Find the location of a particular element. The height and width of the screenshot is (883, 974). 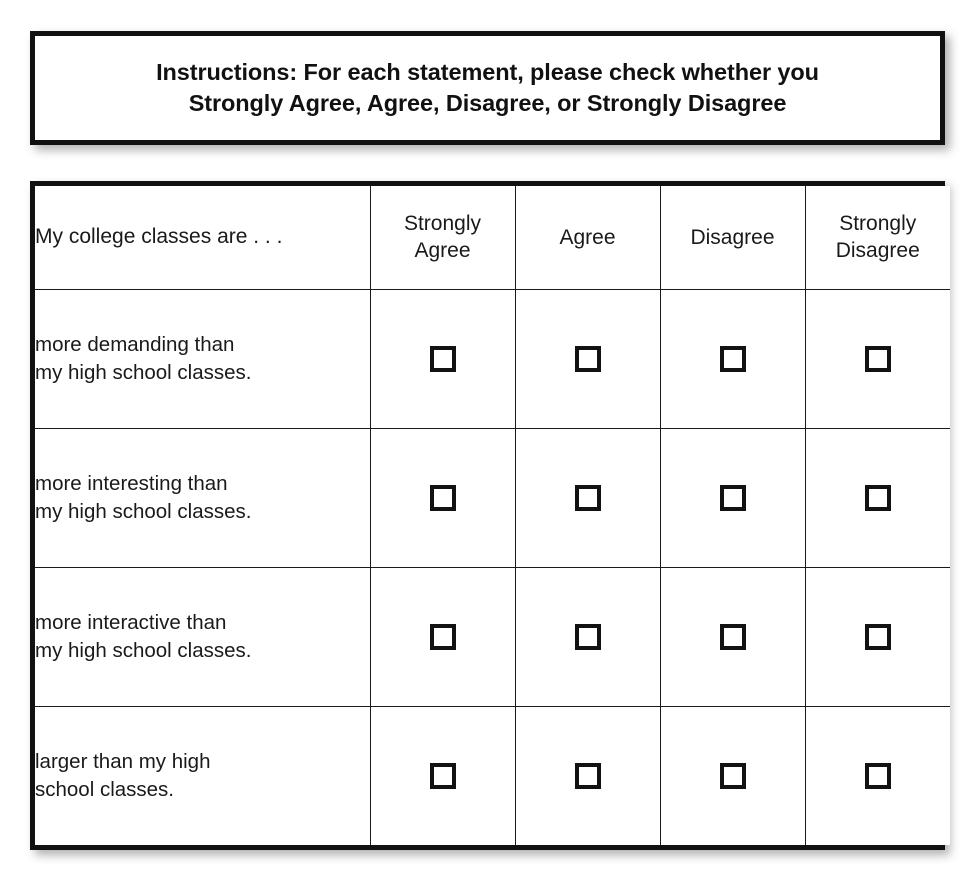

table-row: larger than my high school classes. is located at coordinates (492, 775).